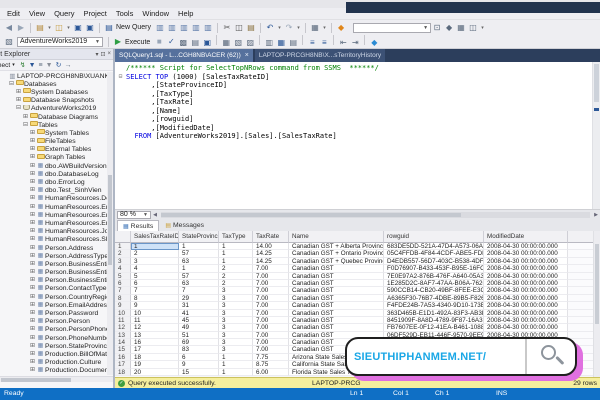  I want to click on highlight-icon-2: ◆, so click(374, 43).